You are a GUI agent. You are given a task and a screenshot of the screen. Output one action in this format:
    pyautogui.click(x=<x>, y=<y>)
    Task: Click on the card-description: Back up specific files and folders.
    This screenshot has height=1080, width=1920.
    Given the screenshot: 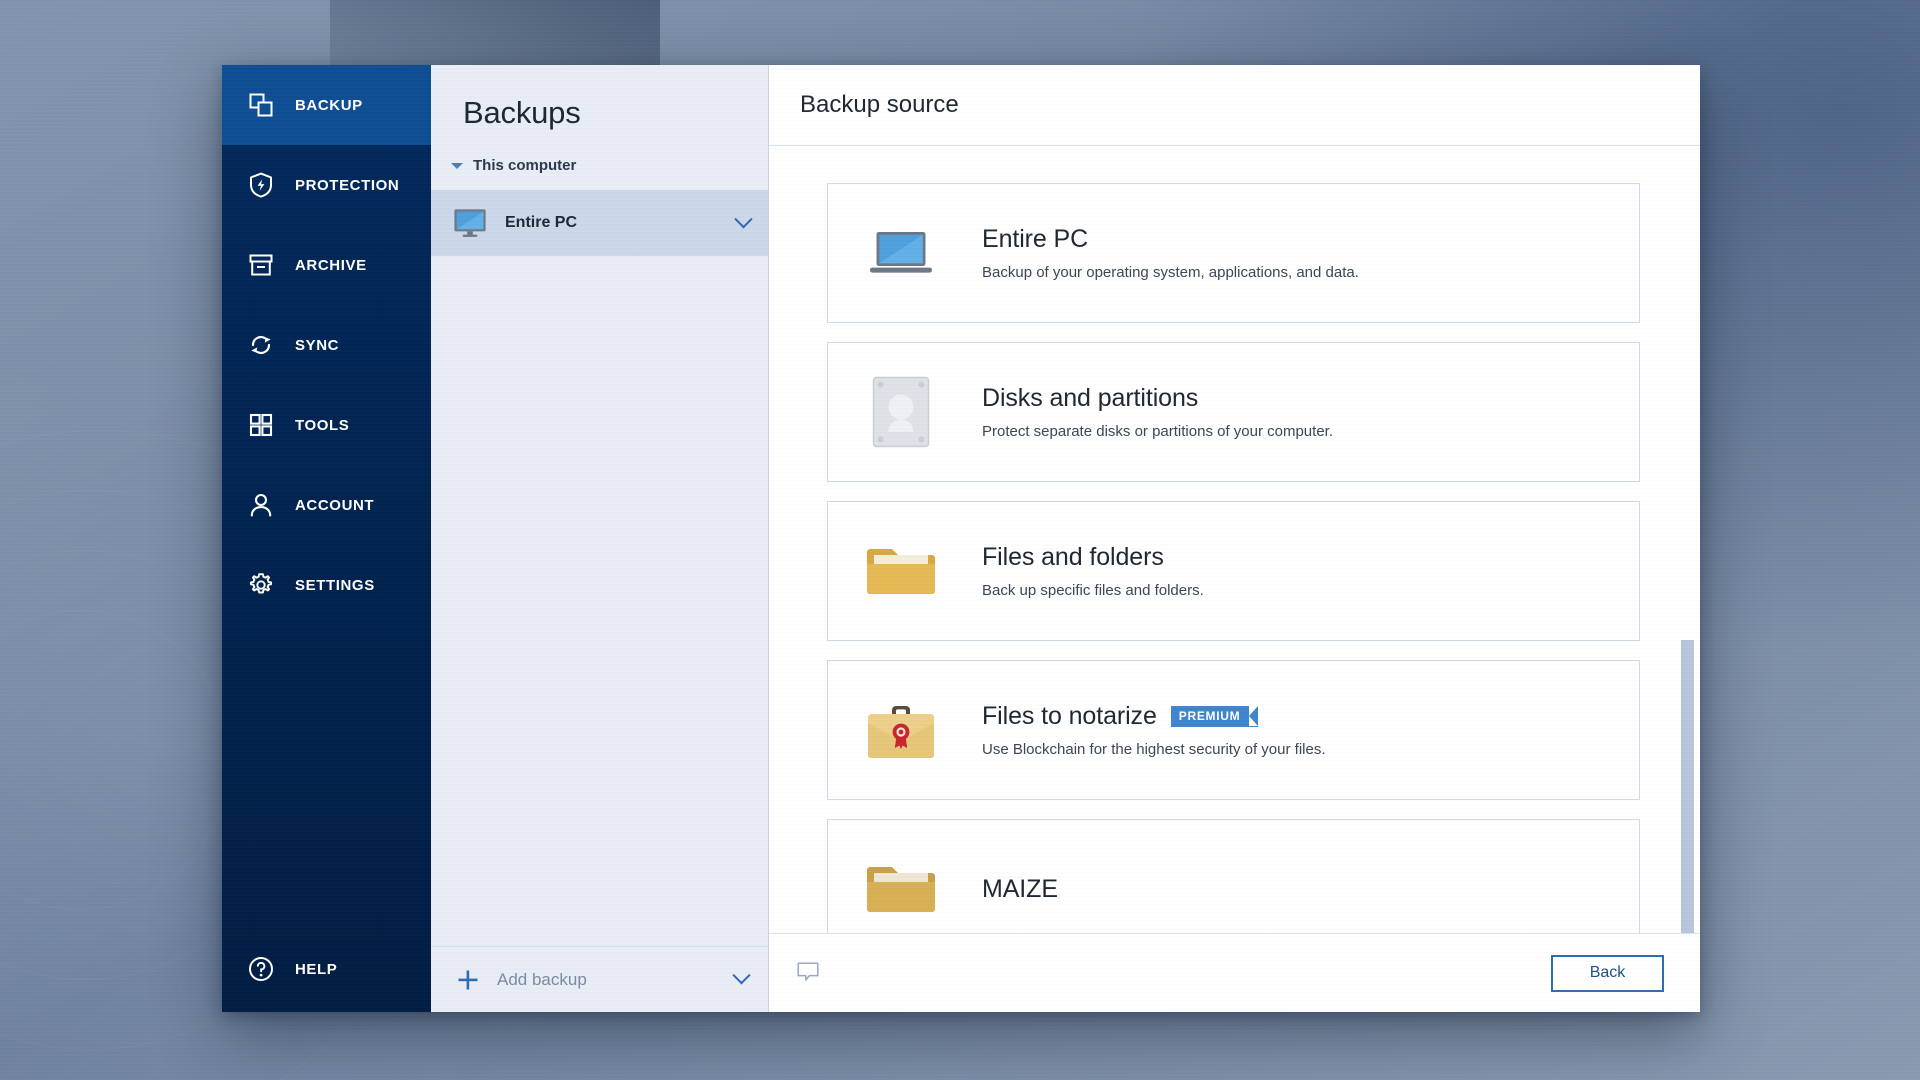 What is the action you would take?
    pyautogui.click(x=1093, y=590)
    